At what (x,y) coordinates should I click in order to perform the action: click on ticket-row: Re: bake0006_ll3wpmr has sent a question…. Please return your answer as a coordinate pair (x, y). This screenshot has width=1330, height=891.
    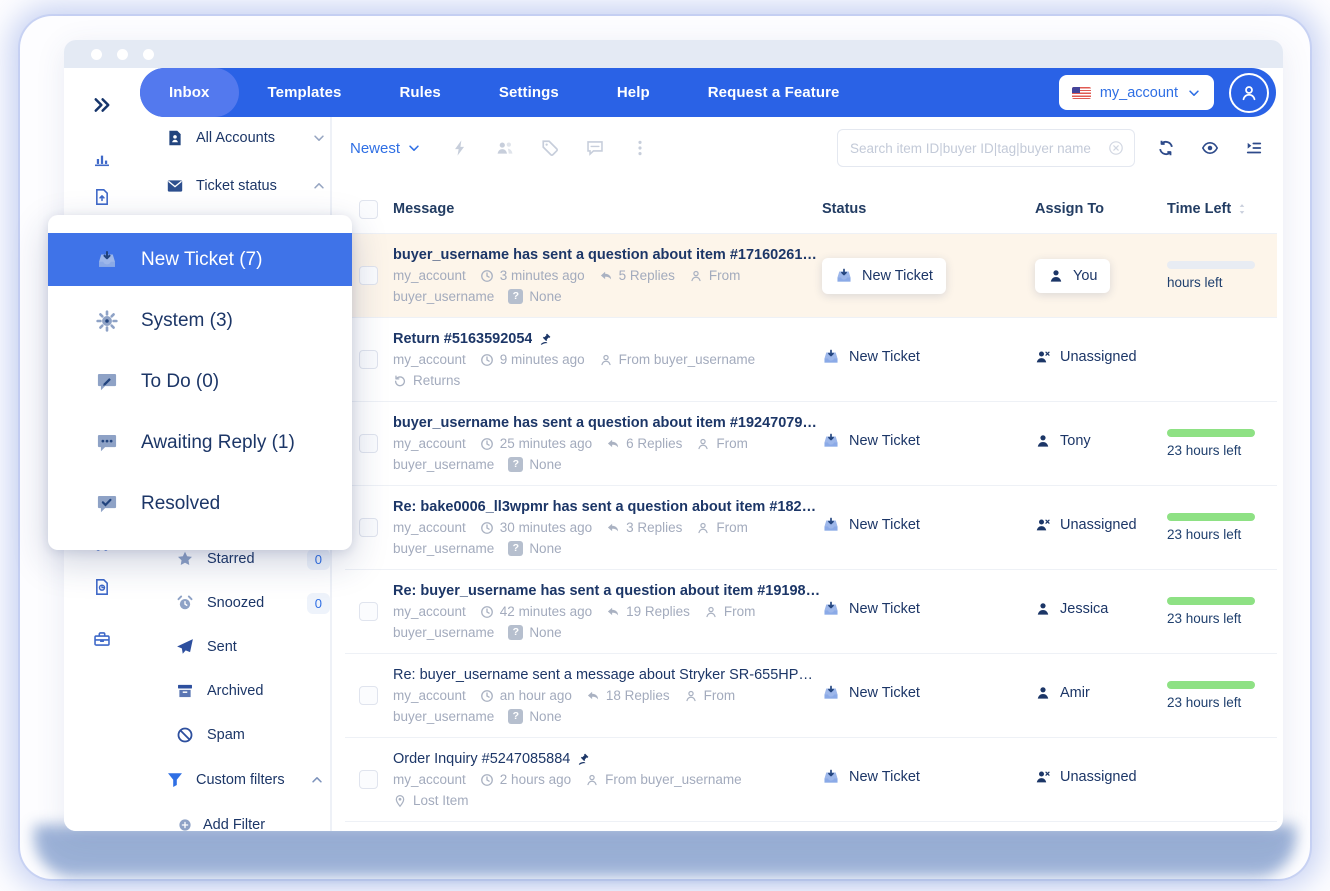
    Looking at the image, I should click on (811, 527).